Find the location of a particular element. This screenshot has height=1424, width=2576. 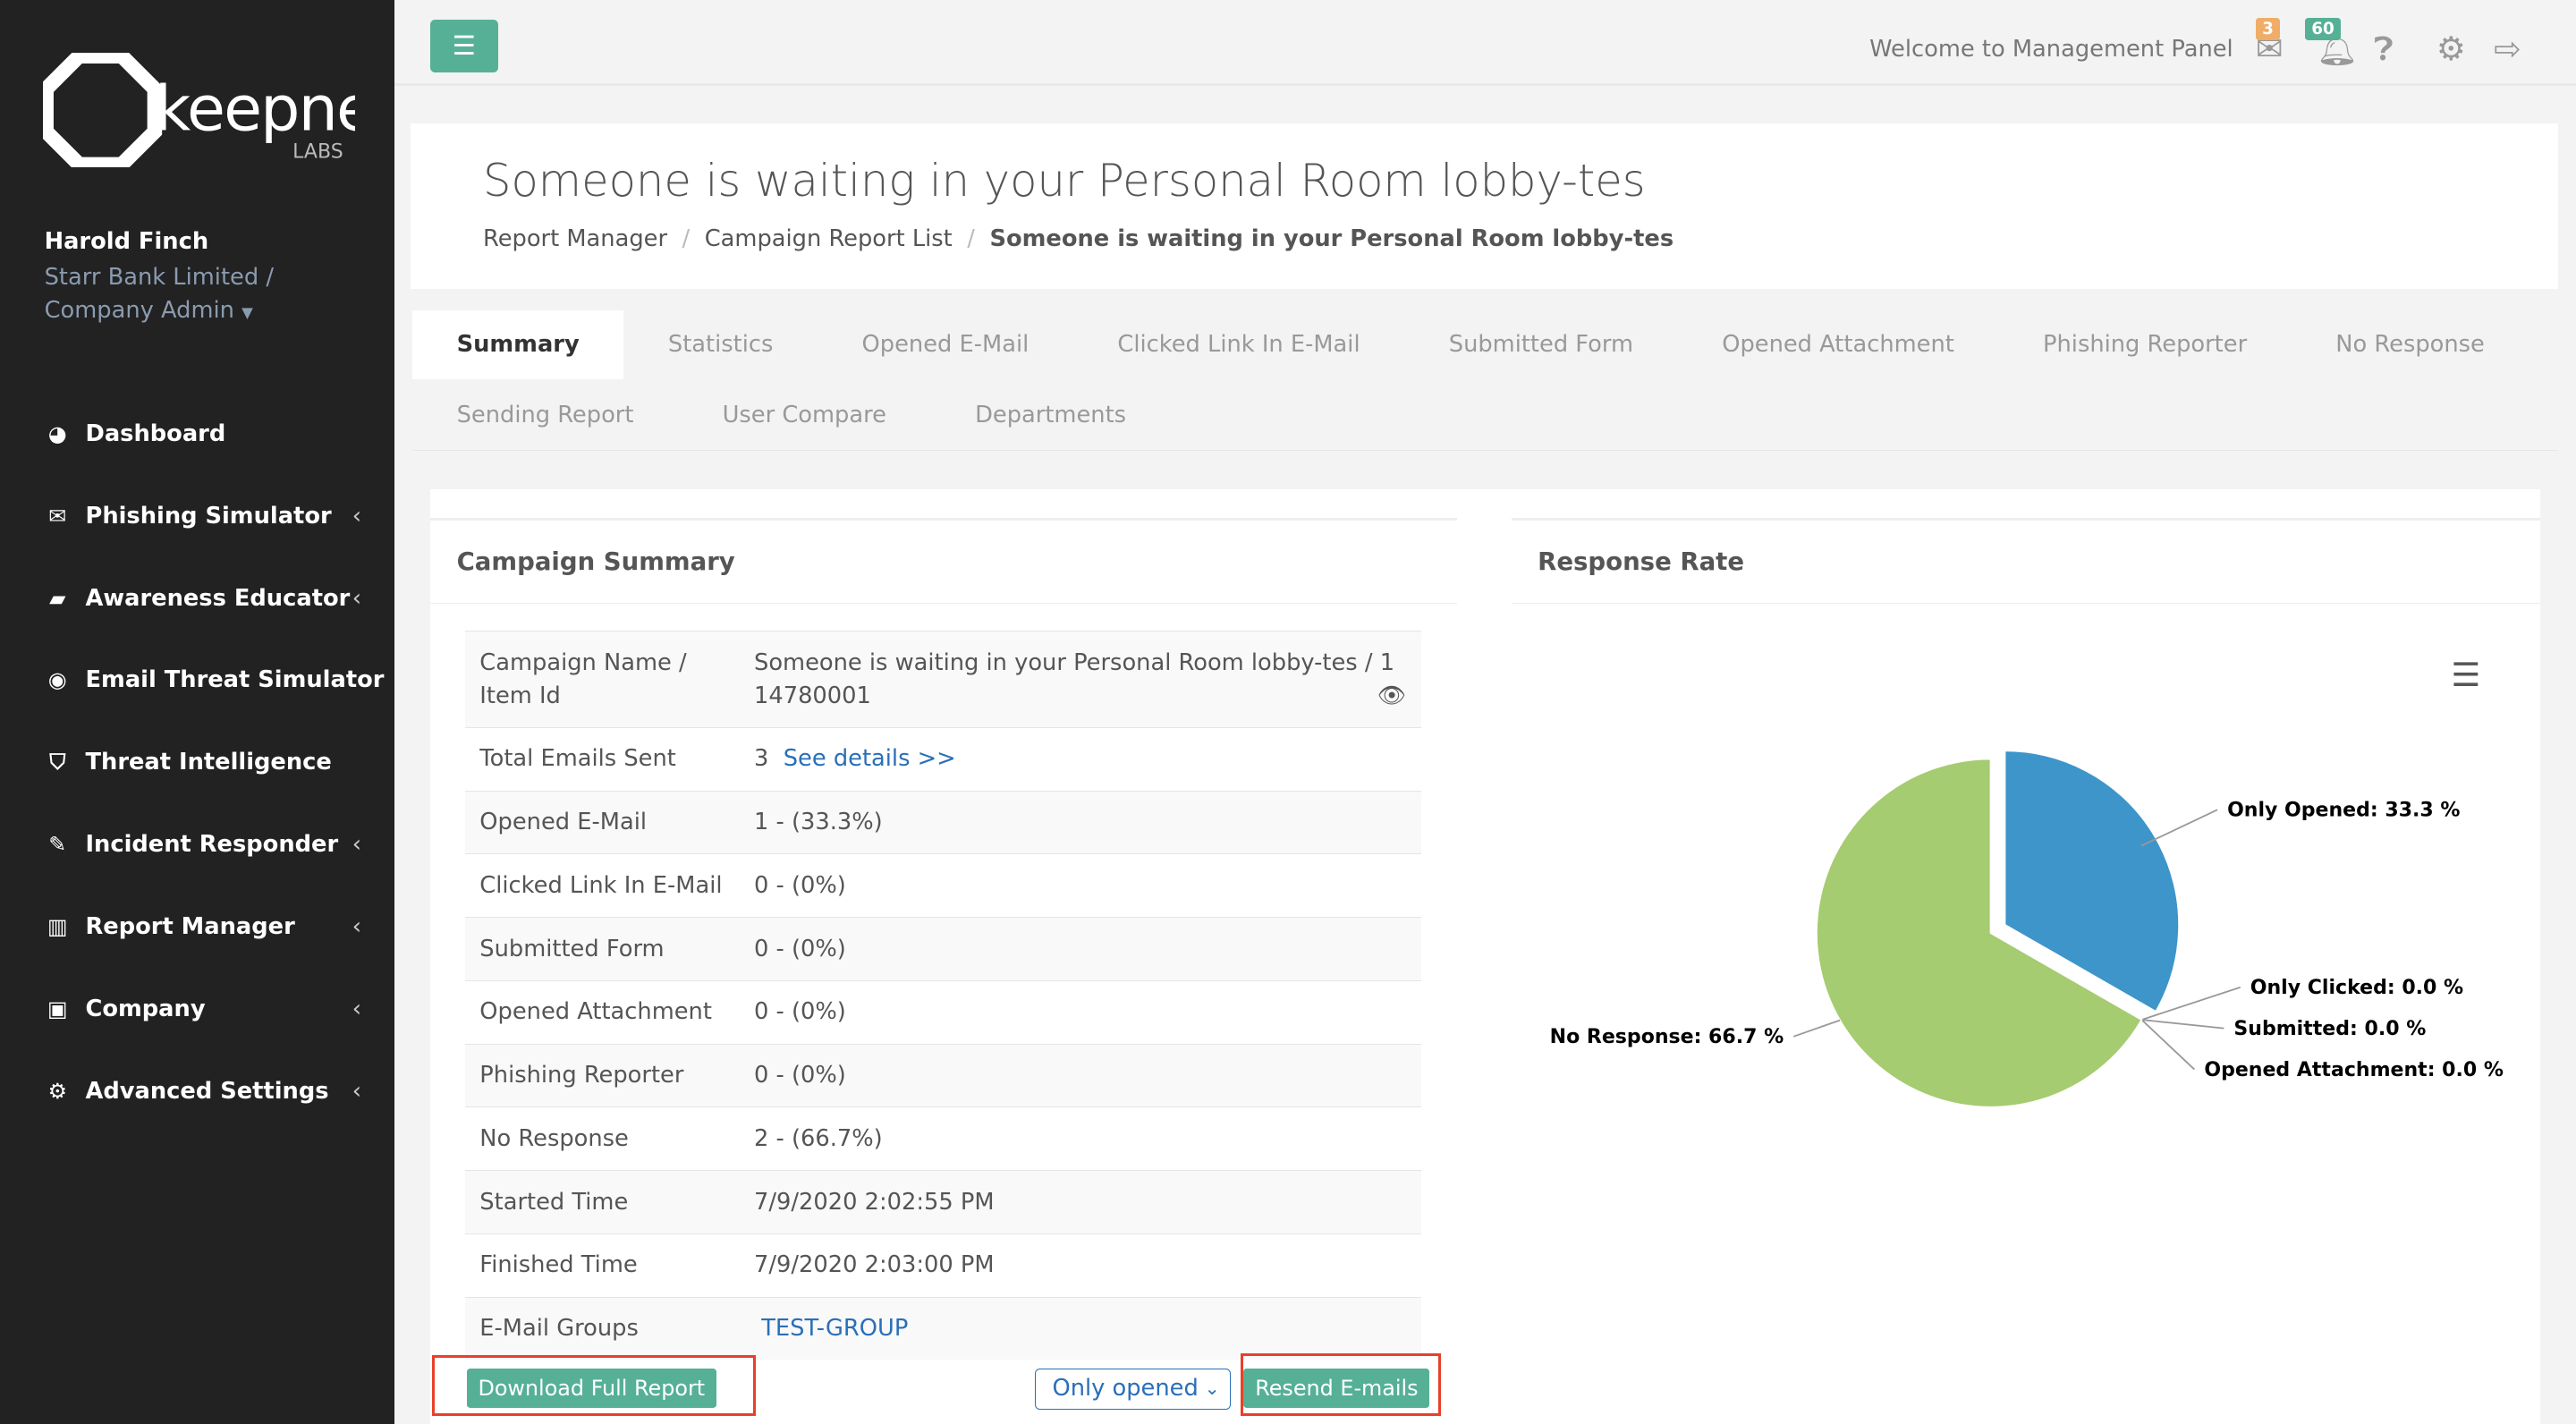

pie-label: Submitted: 0.0 % is located at coordinates (2330, 1029).